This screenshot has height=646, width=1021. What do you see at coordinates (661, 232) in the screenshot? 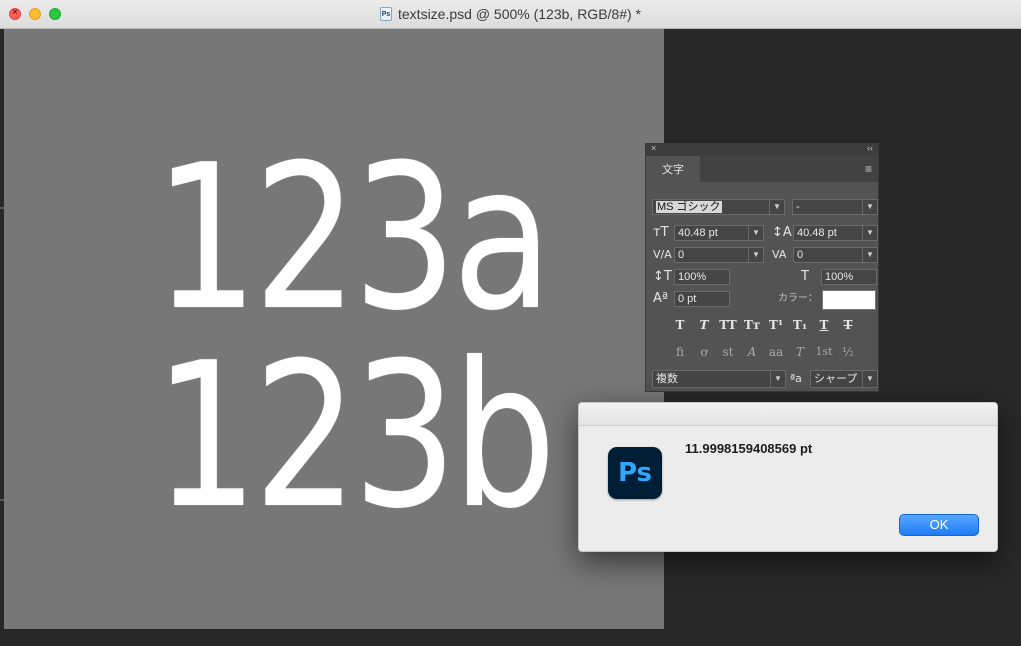
I see `font-size-icon: ᴛT` at bounding box center [661, 232].